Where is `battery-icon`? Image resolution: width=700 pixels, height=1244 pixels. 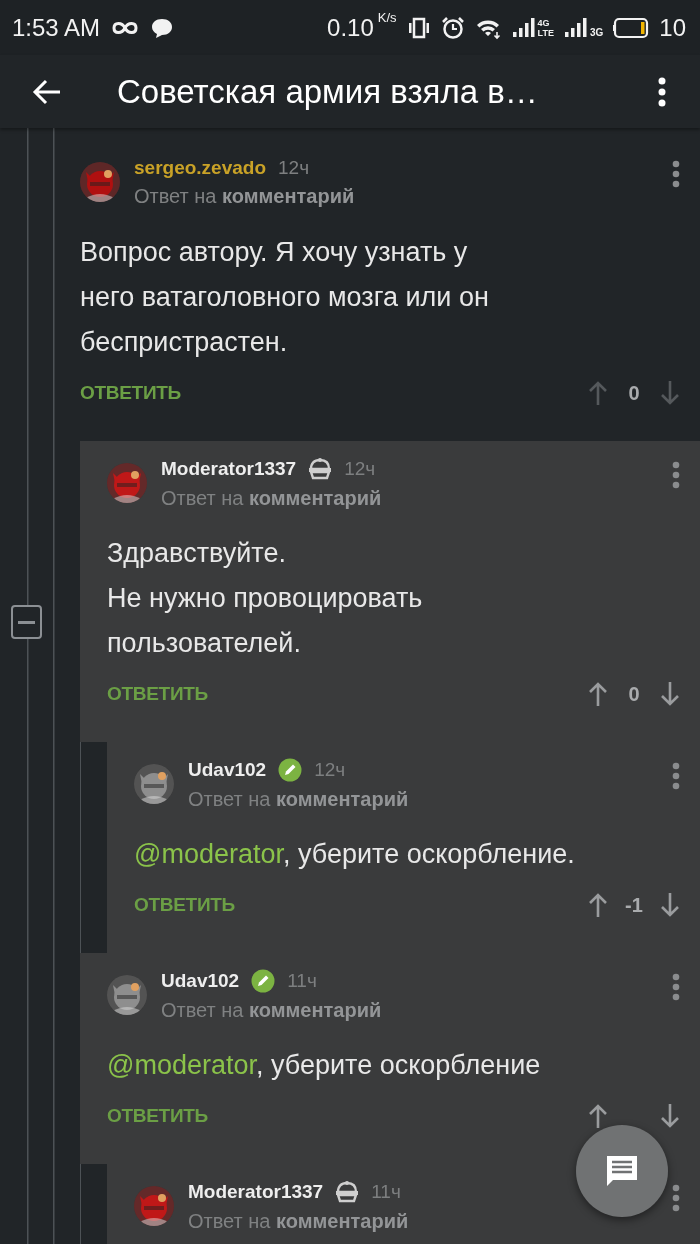
battery-icon is located at coordinates (631, 27).